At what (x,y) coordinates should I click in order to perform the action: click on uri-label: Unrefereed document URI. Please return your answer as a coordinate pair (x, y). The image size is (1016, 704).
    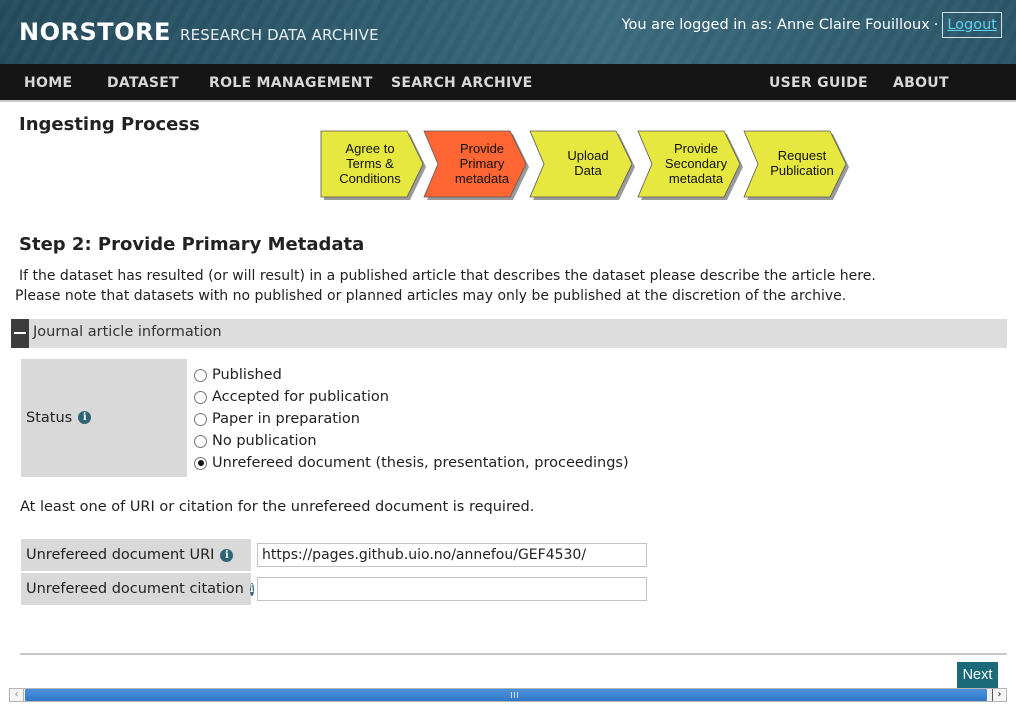
    Looking at the image, I should click on (120, 555).